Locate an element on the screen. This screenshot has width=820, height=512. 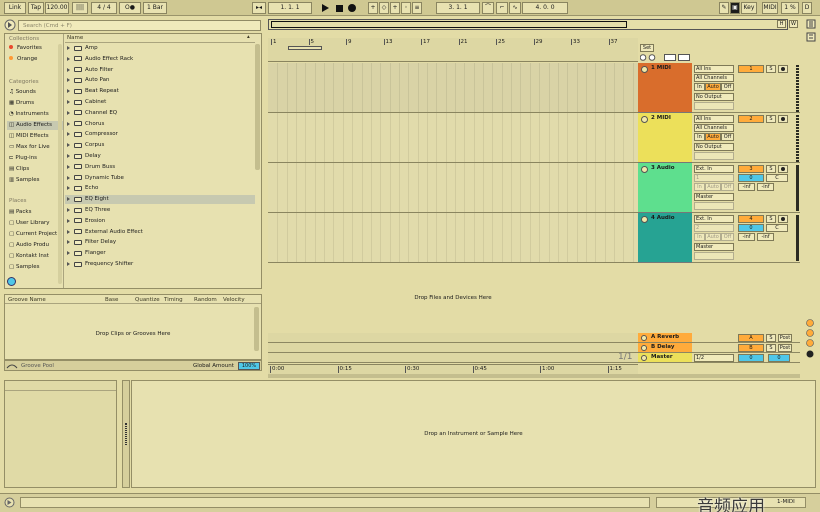
browser-item: Compressor is located at coordinates (160, 134).